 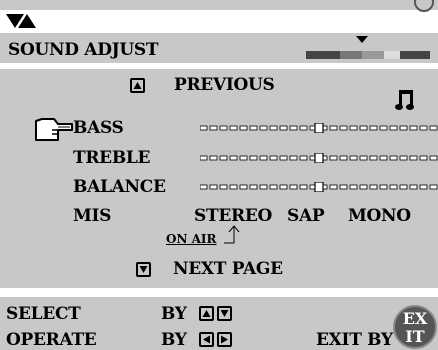 I want to click on balance-slider, so click(x=319, y=187).